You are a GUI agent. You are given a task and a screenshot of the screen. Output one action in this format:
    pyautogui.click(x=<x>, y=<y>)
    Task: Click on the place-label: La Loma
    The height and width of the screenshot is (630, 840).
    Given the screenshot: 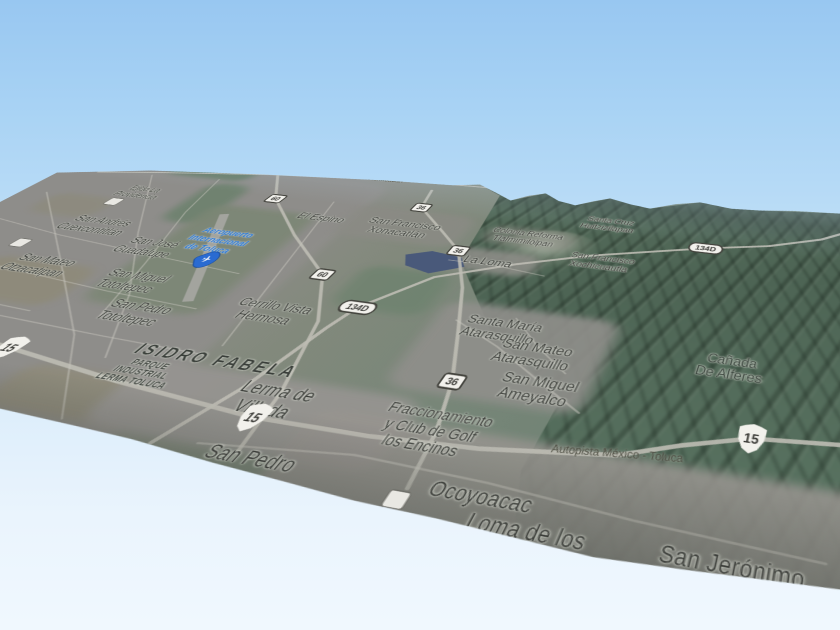 What is the action you would take?
    pyautogui.click(x=488, y=262)
    